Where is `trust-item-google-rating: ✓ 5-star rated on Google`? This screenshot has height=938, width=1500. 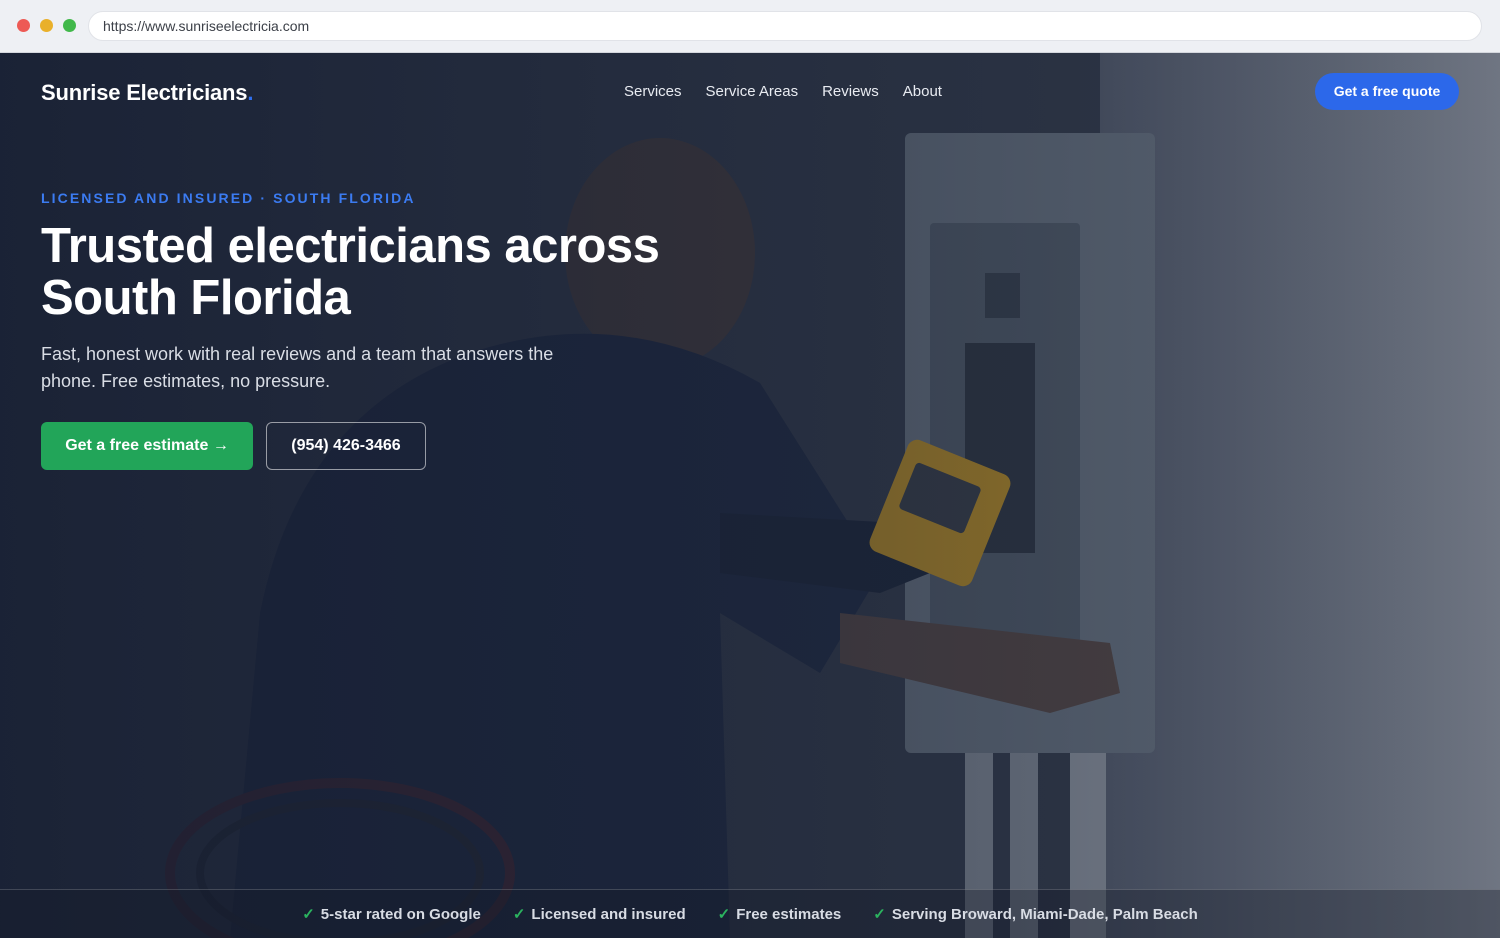
trust-item-google-rating: ✓ 5-star rated on Google is located at coordinates (391, 914).